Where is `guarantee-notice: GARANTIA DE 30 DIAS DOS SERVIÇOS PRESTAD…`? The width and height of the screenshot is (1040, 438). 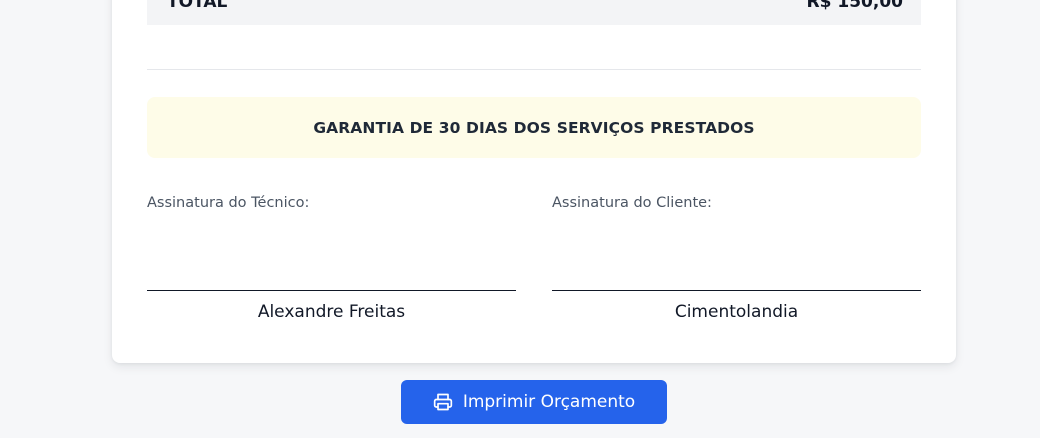
guarantee-notice: GARANTIA DE 30 DIAS DOS SERVIÇOS PRESTAD… is located at coordinates (534, 127).